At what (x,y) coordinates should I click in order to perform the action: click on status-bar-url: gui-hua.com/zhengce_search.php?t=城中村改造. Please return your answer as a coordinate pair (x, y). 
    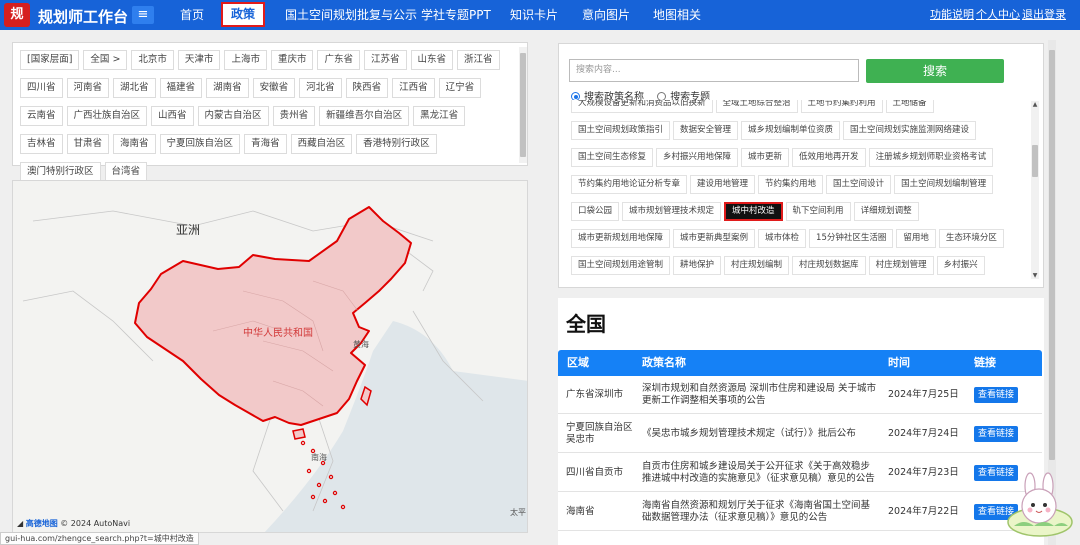
    Looking at the image, I should click on (99, 538).